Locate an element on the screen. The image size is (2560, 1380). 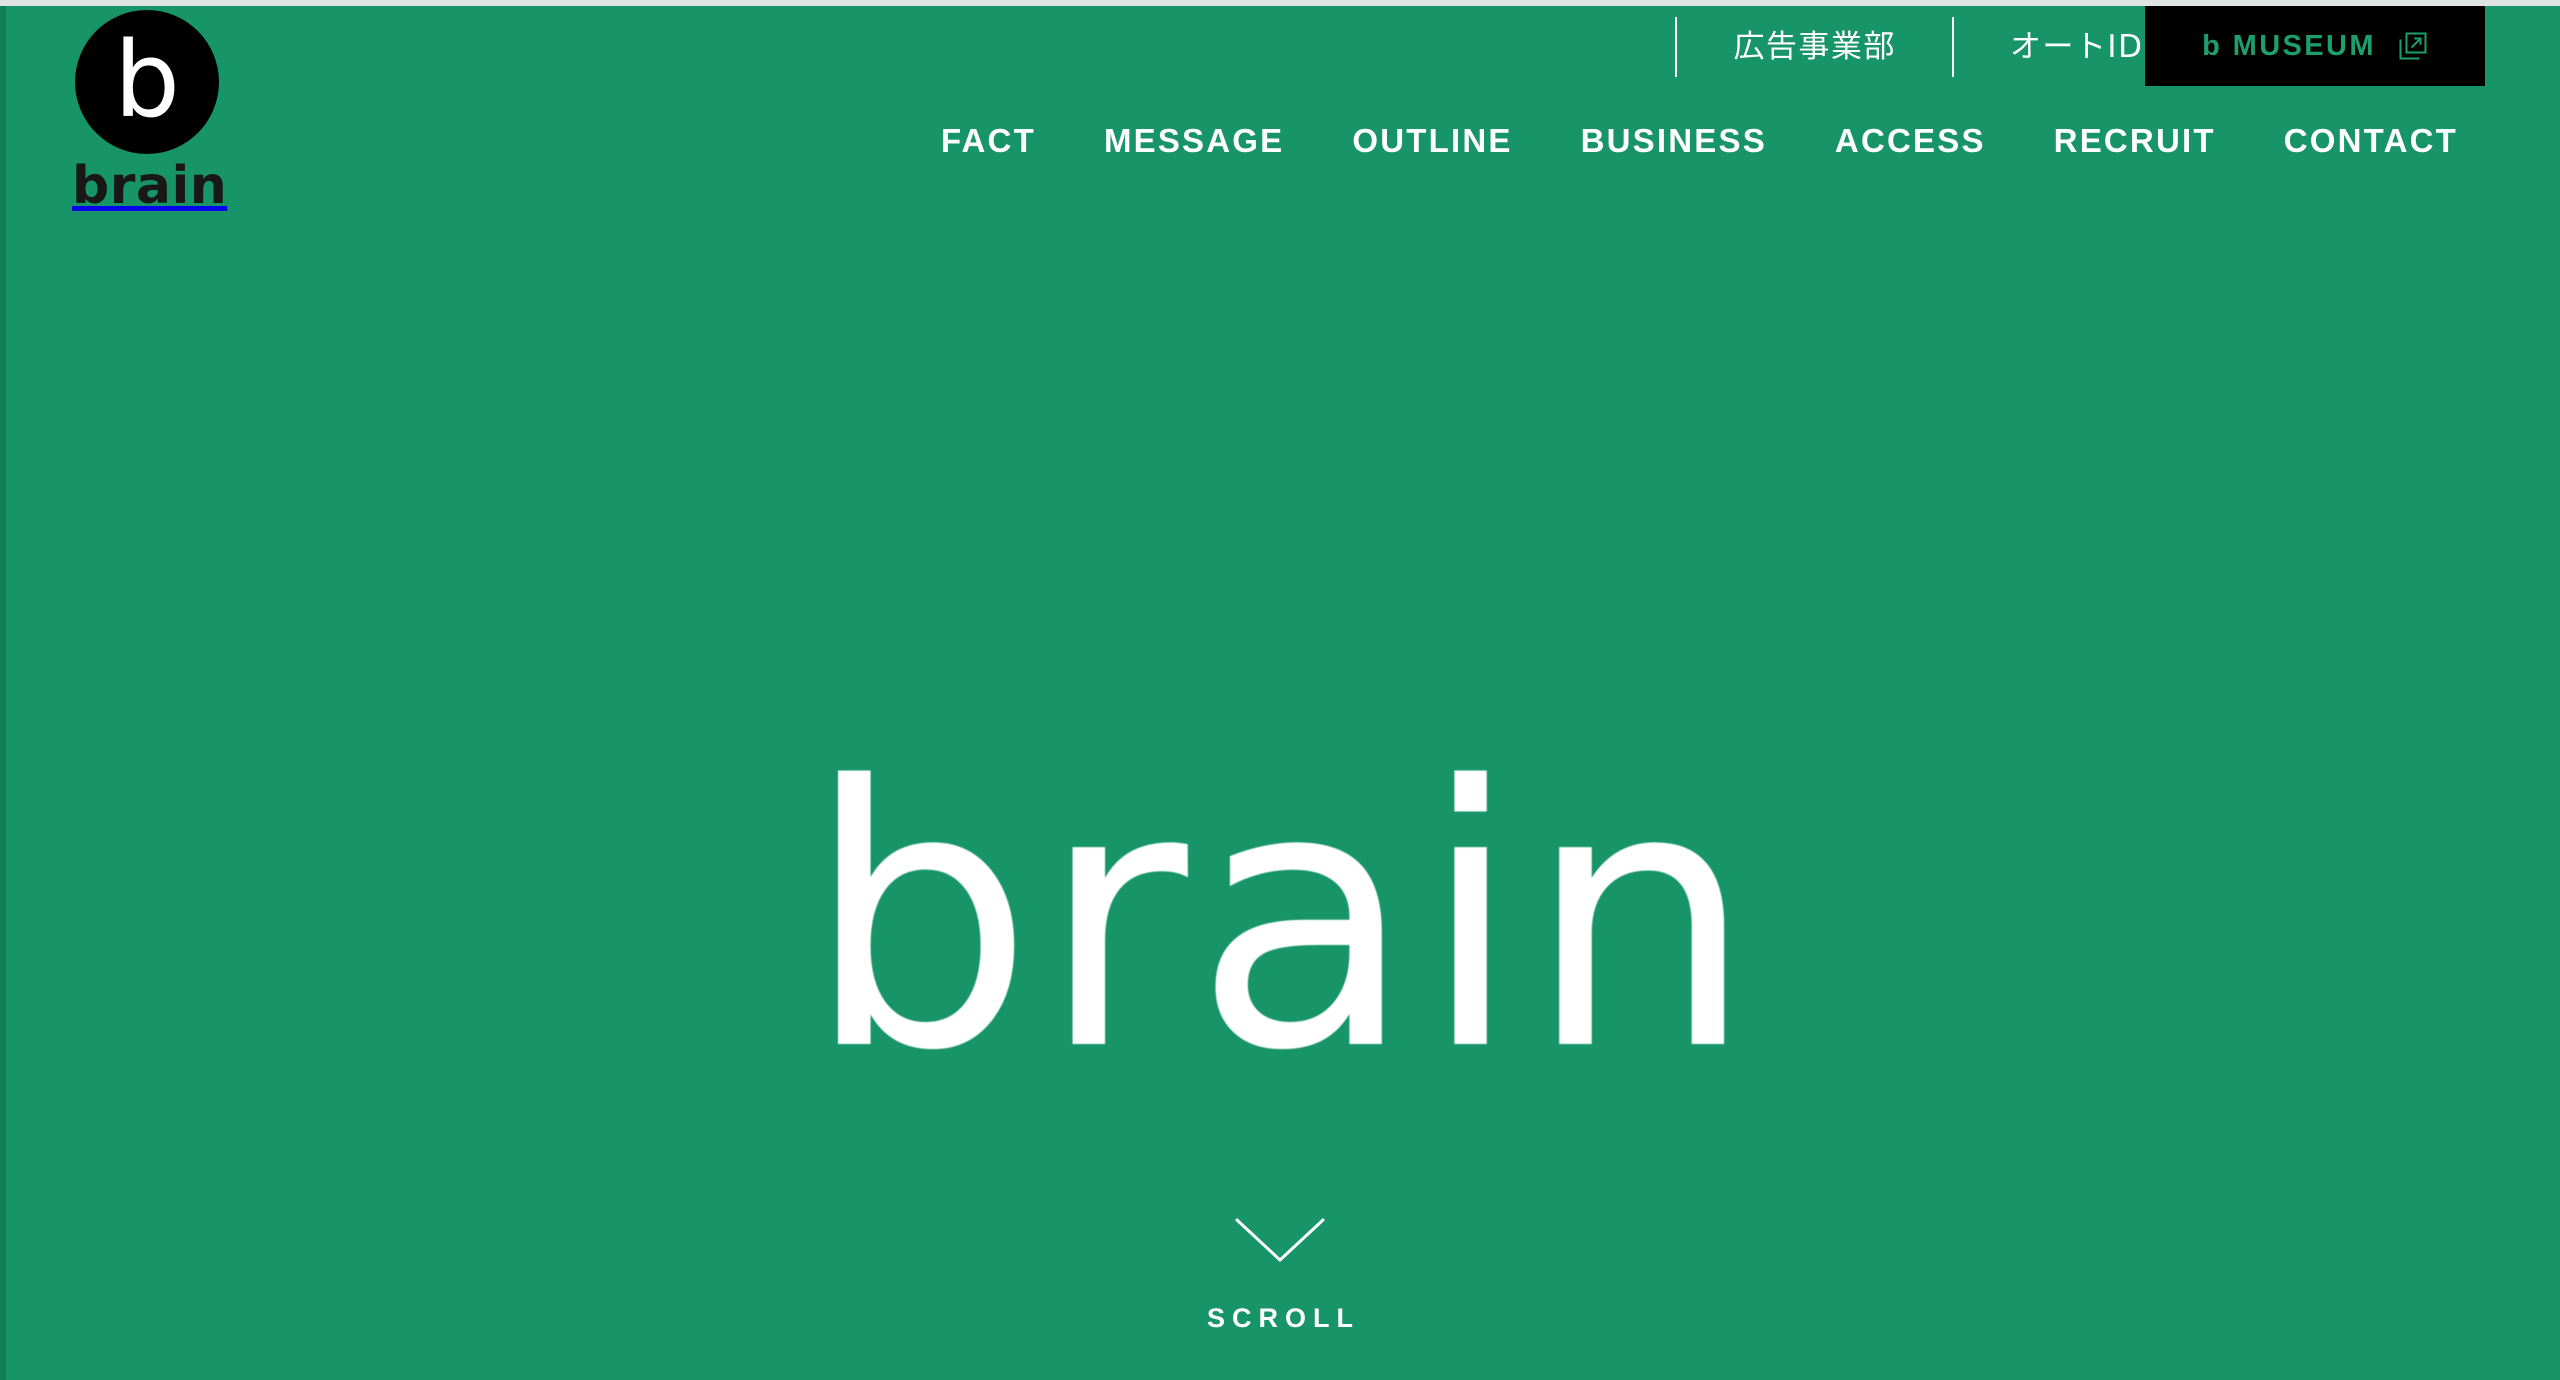
nav-item-fact: FACT is located at coordinates (988, 140).